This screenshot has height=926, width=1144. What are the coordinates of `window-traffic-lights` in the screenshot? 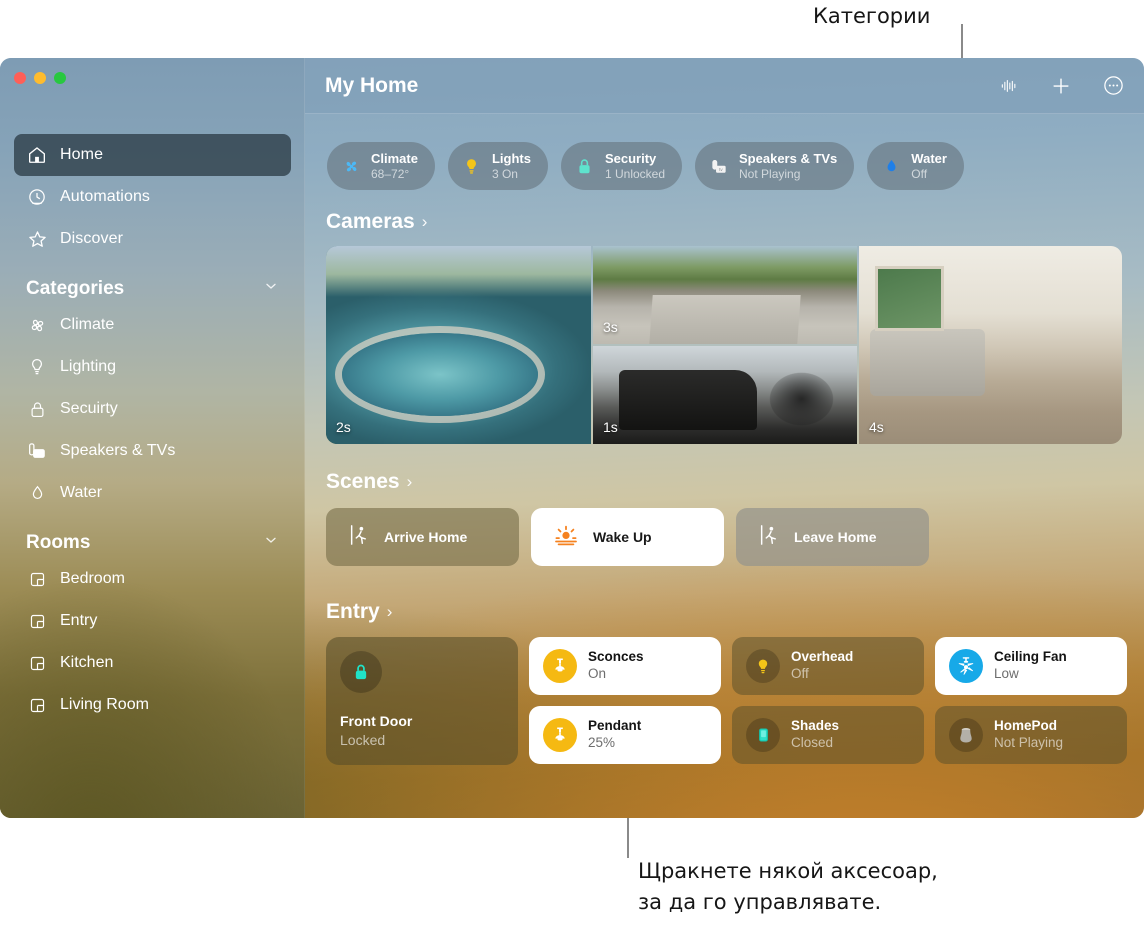 It's located at (40, 78).